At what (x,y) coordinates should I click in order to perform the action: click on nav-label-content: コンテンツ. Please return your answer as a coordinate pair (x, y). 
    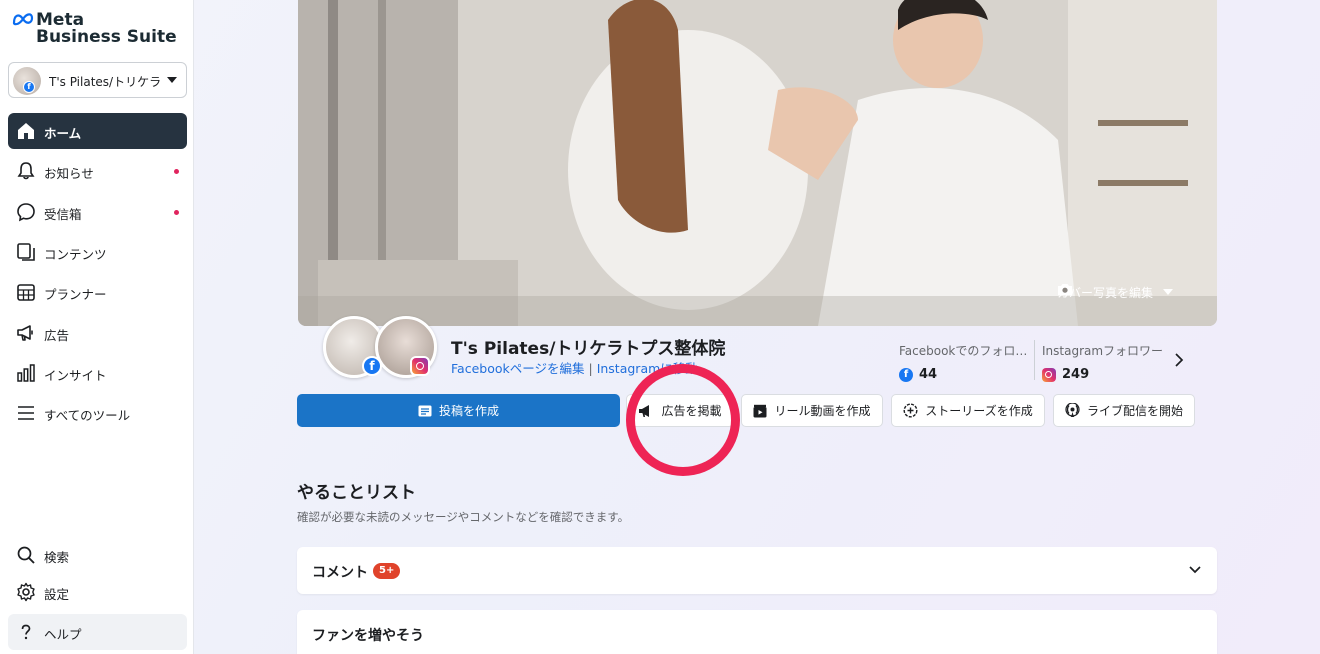
    Looking at the image, I should click on (75, 254).